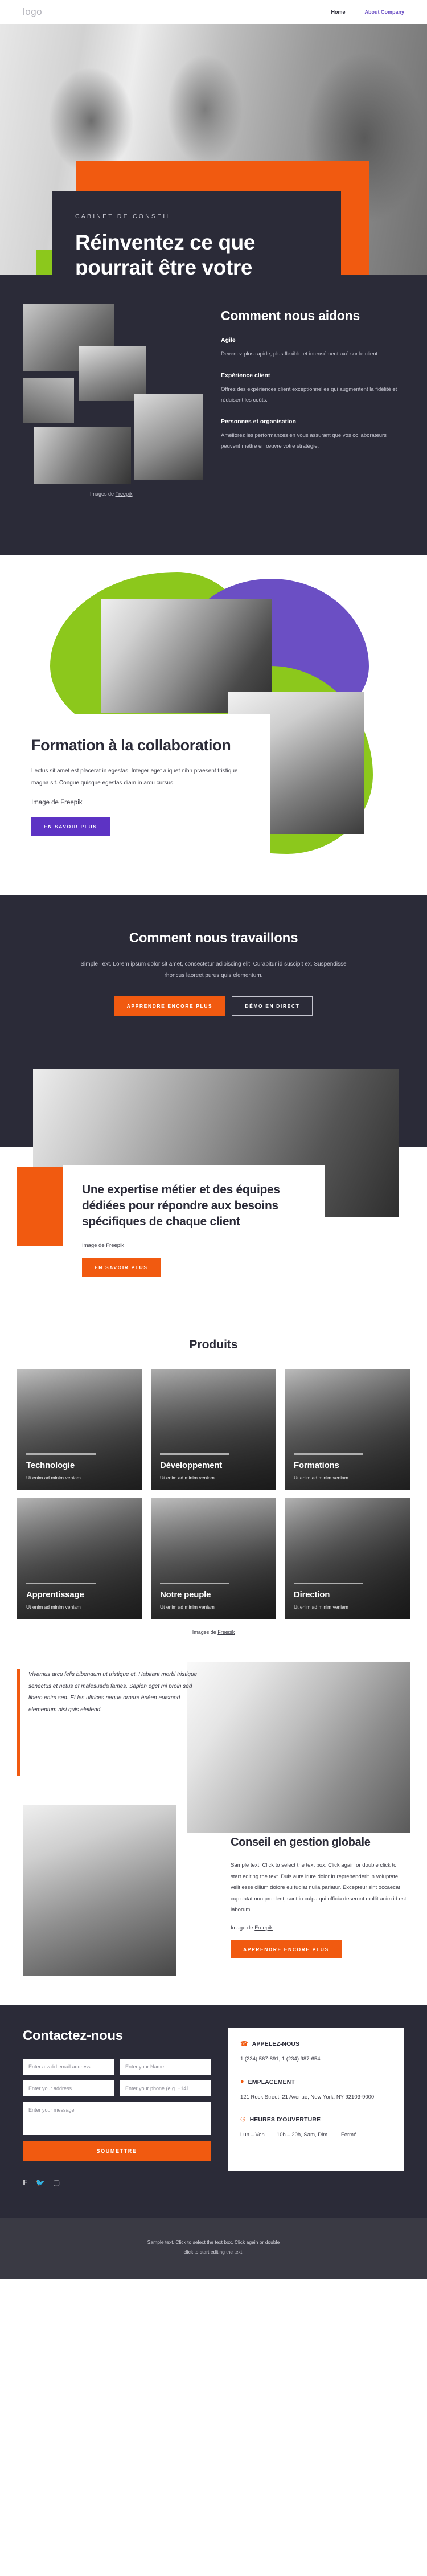 The height and width of the screenshot is (2576, 427). I want to click on product-name: Direction, so click(312, 1595).